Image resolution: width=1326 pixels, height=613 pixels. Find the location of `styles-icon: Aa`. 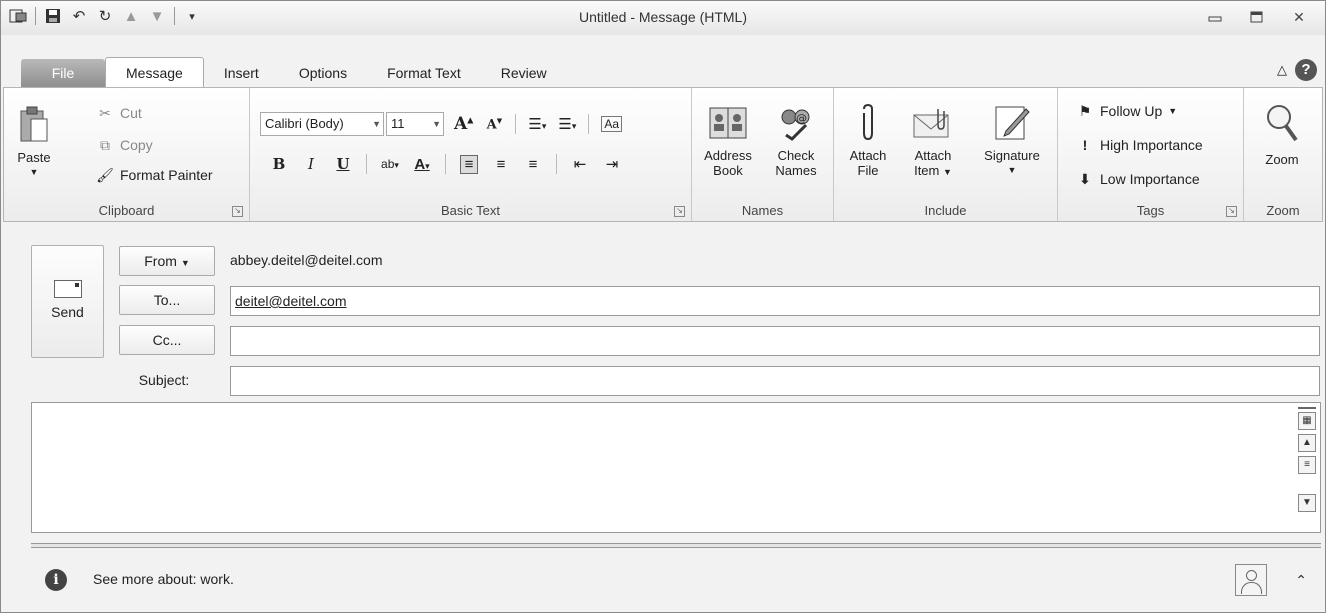

styles-icon: Aa is located at coordinates (612, 124).